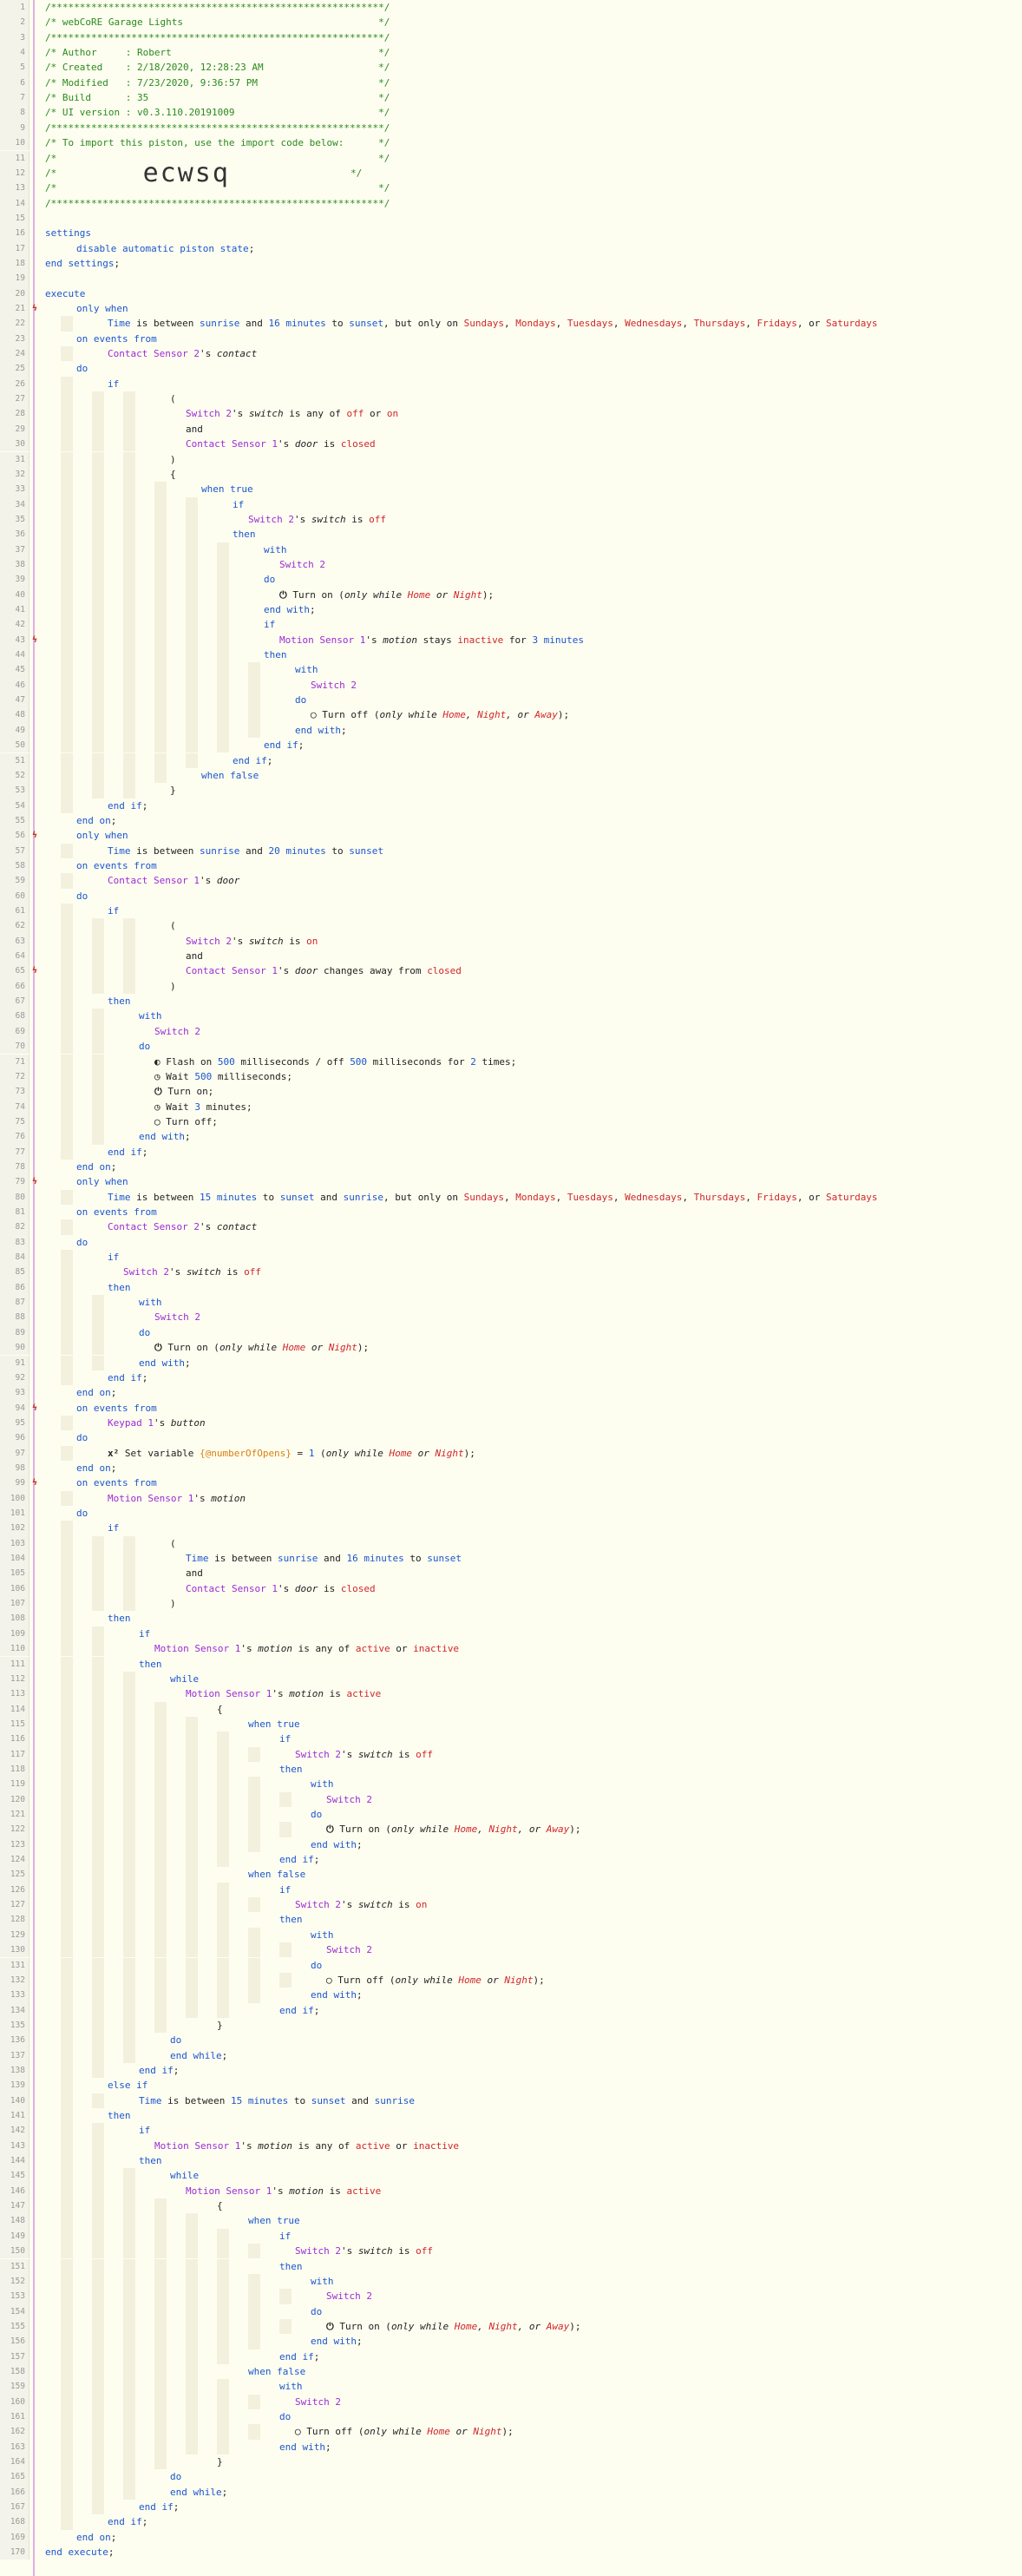  What do you see at coordinates (511, 1784) in the screenshot?
I see `code-line: 119 with` at bounding box center [511, 1784].